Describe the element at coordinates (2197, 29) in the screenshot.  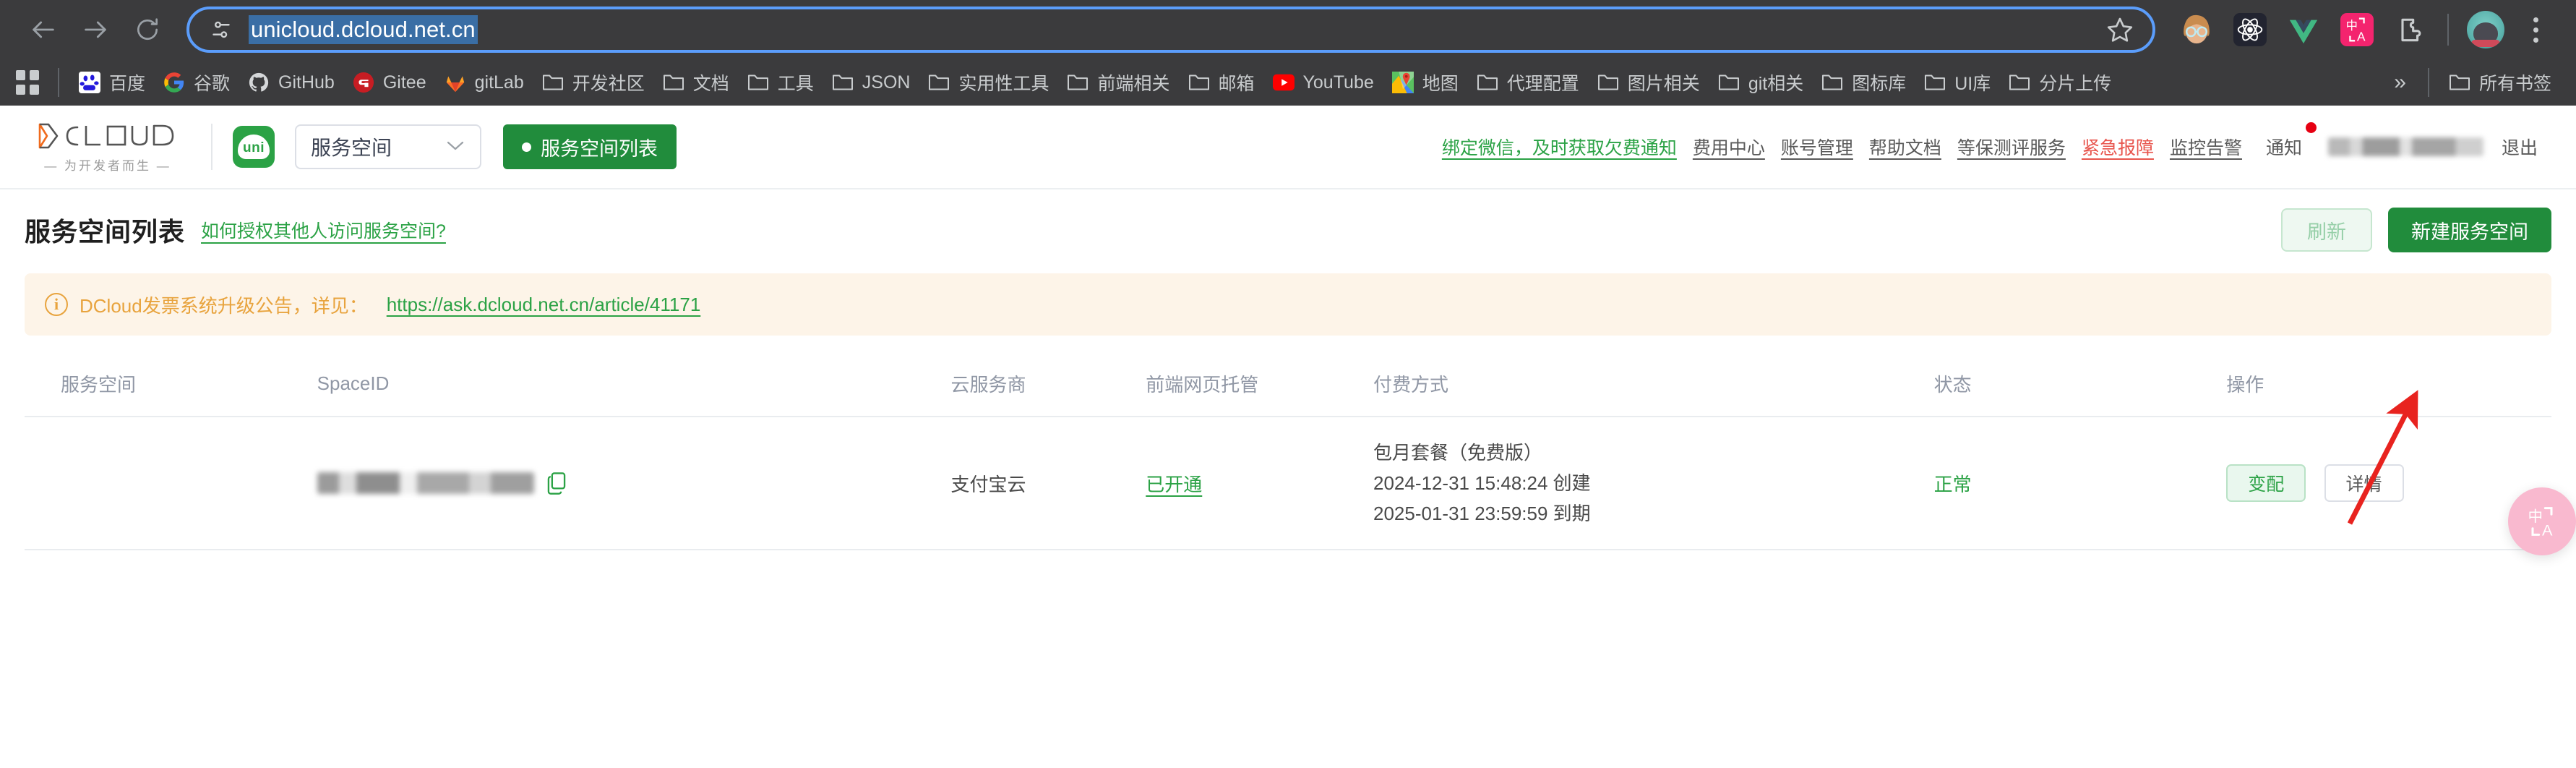
I see `face-avatar-extension-icon` at that location.